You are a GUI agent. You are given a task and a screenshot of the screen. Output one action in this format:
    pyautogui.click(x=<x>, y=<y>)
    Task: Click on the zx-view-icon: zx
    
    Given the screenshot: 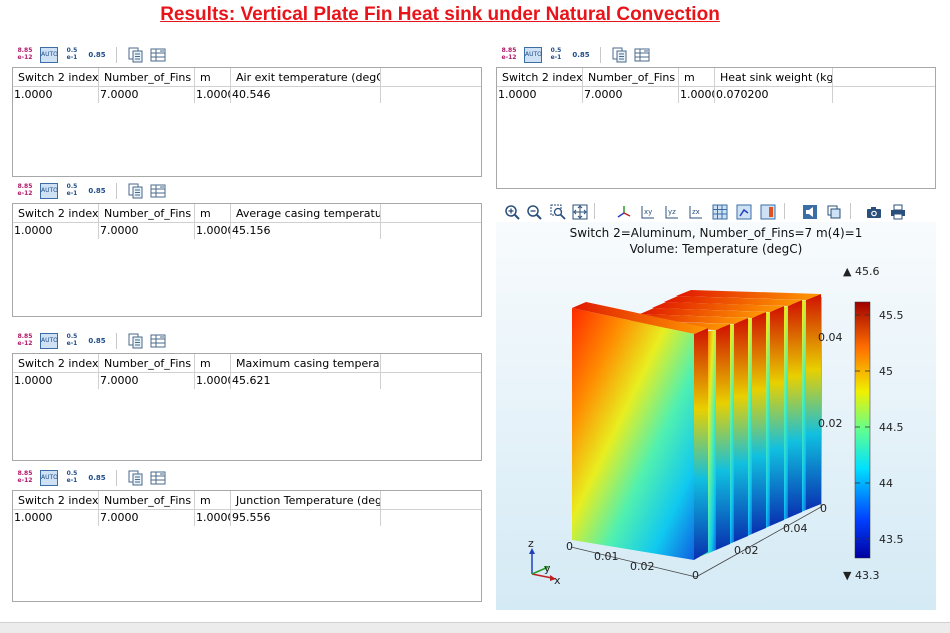 What is the action you would take?
    pyautogui.click(x=696, y=212)
    